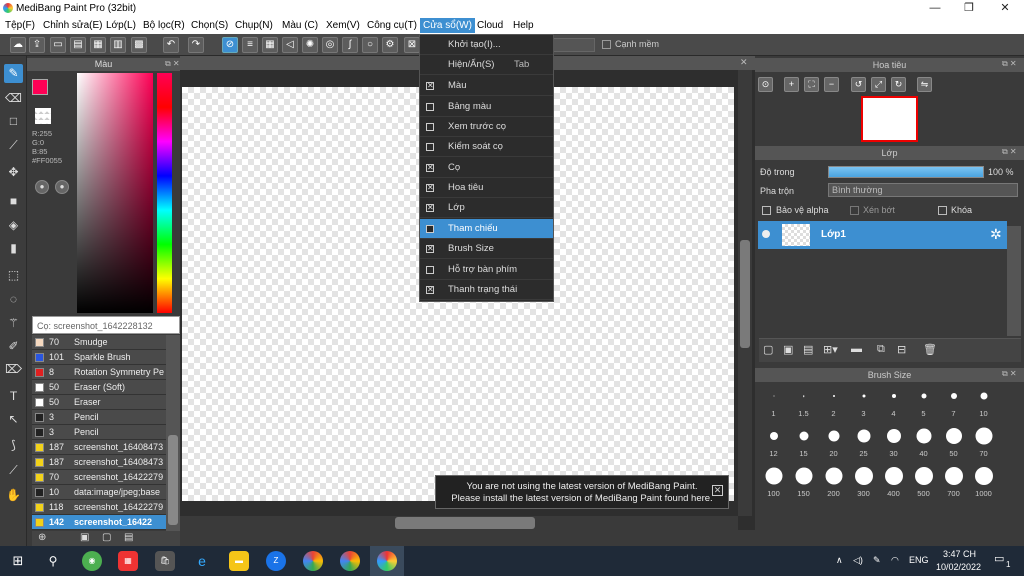 This screenshot has width=1024, height=576. Describe the element at coordinates (42, 537) in the screenshot. I see `brush-add-icon: ⊕` at that location.